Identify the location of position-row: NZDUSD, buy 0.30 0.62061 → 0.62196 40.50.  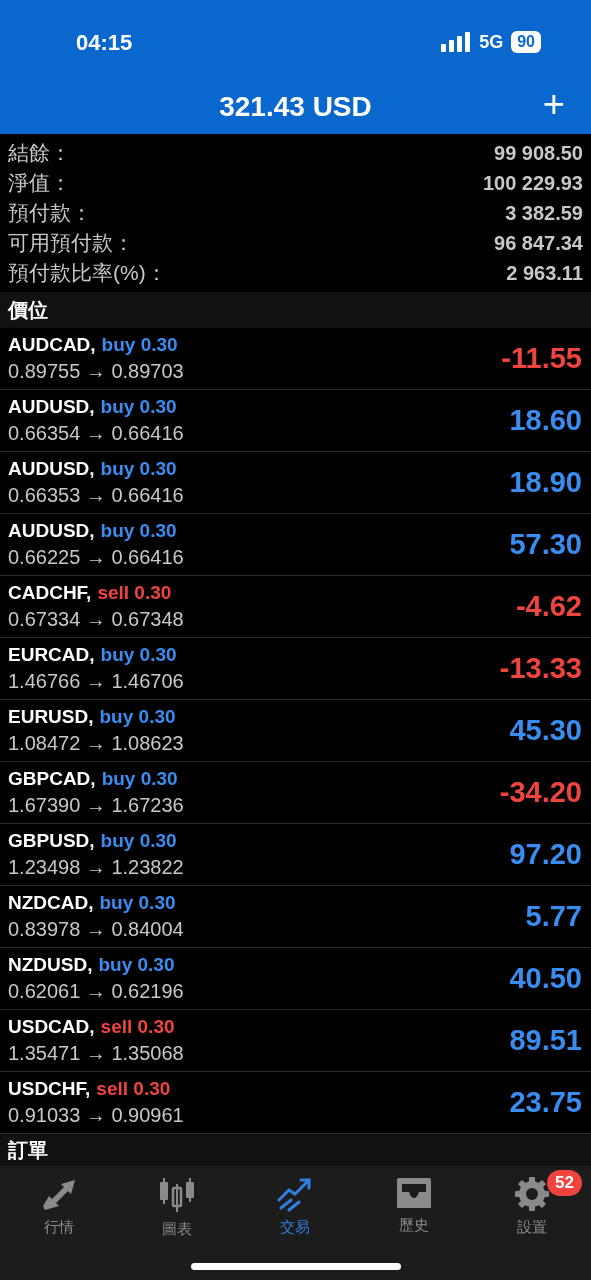
(295, 979).